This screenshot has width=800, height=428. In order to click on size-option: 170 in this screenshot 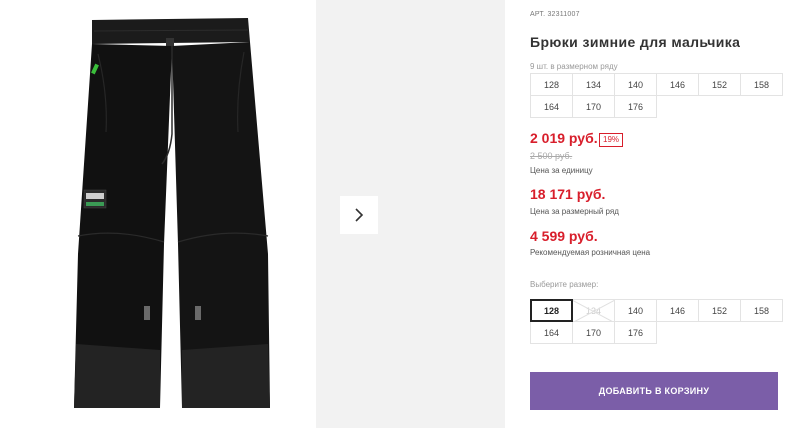, I will do `click(593, 332)`.